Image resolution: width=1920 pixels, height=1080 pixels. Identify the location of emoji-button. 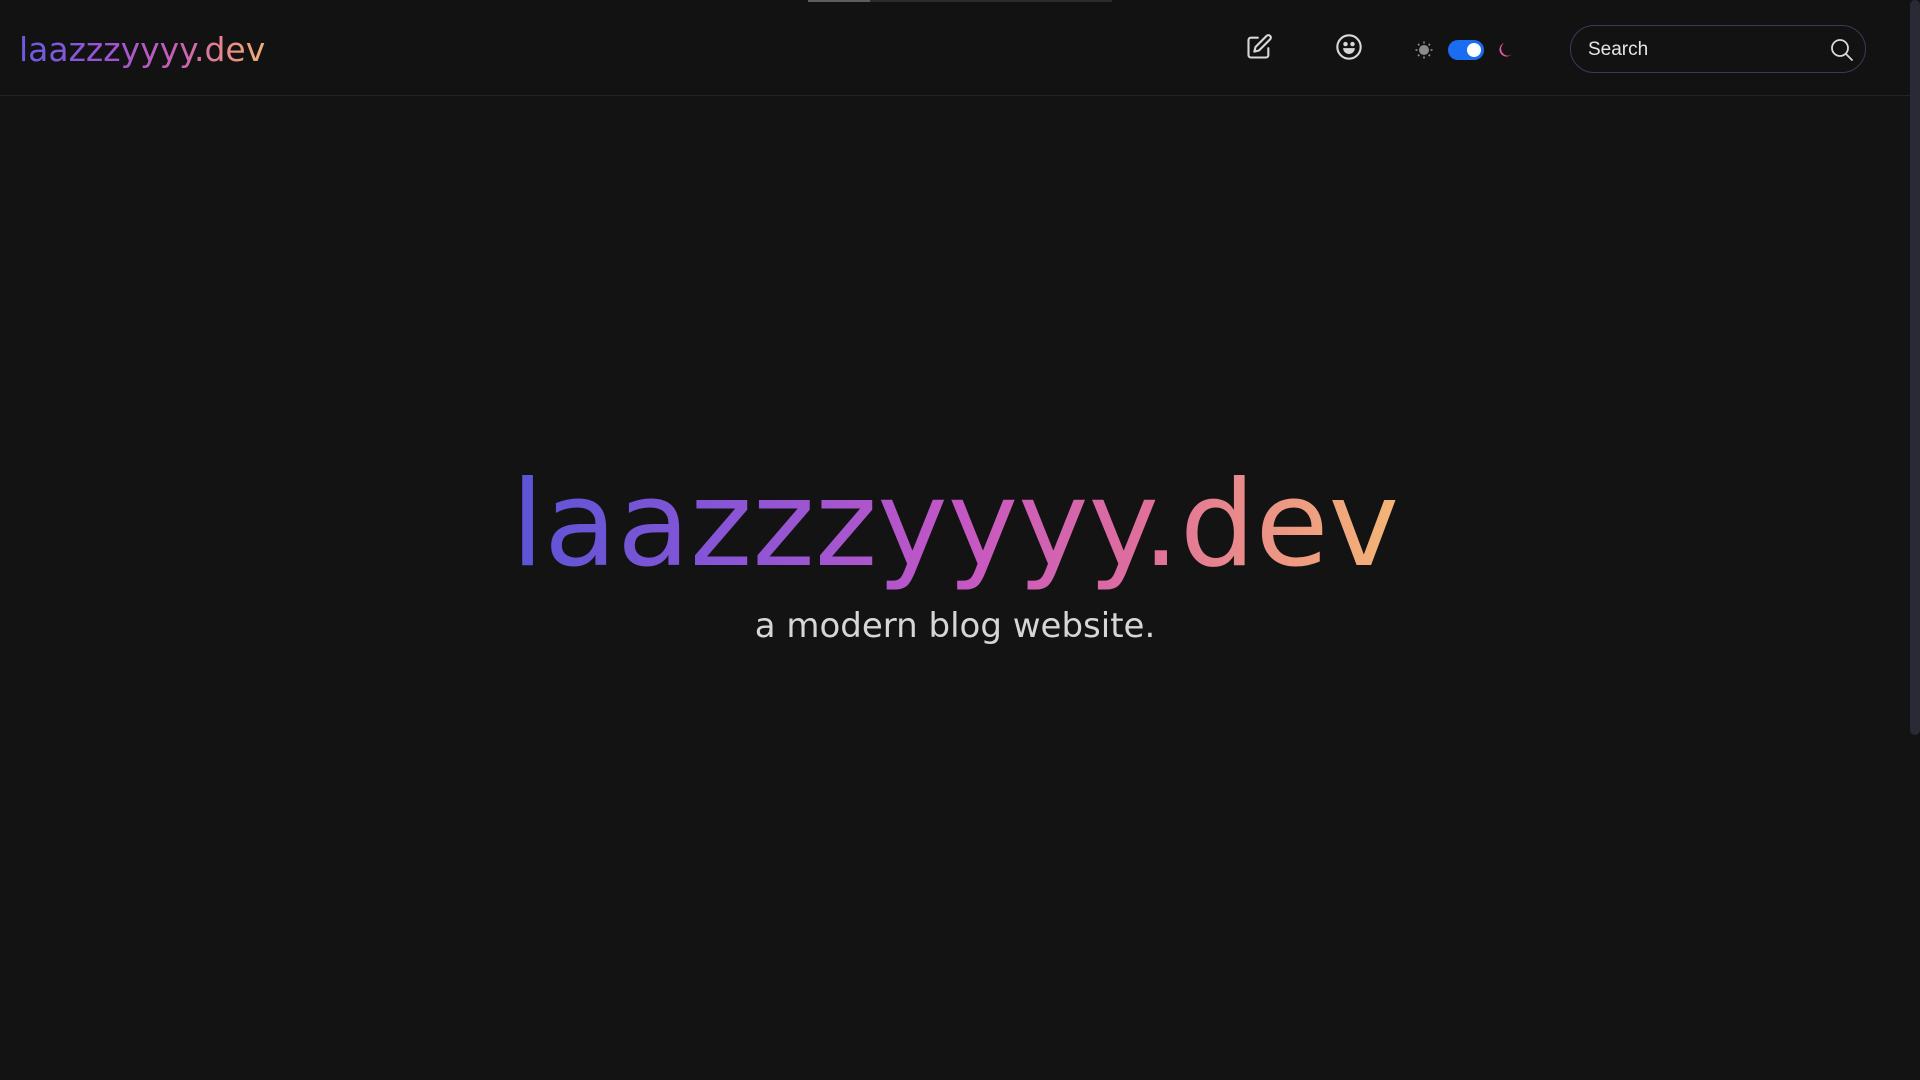
(1349, 49).